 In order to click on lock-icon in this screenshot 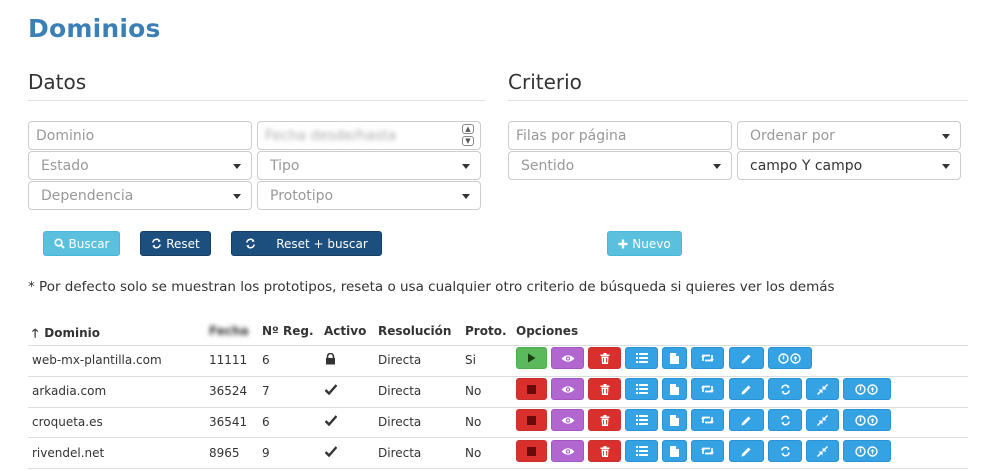, I will do `click(330, 358)`.